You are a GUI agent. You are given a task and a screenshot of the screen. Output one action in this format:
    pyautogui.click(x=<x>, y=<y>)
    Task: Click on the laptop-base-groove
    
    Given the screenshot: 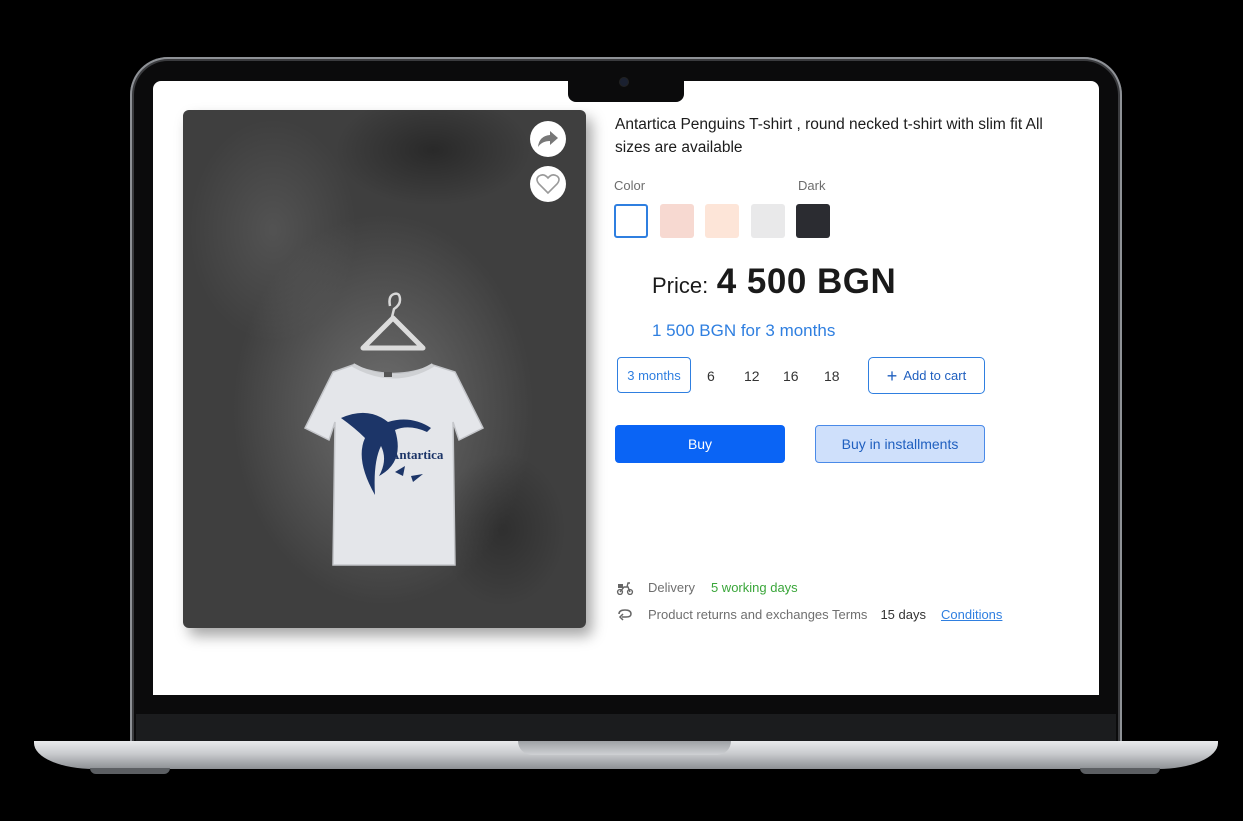 What is the action you would take?
    pyautogui.click(x=624, y=748)
    